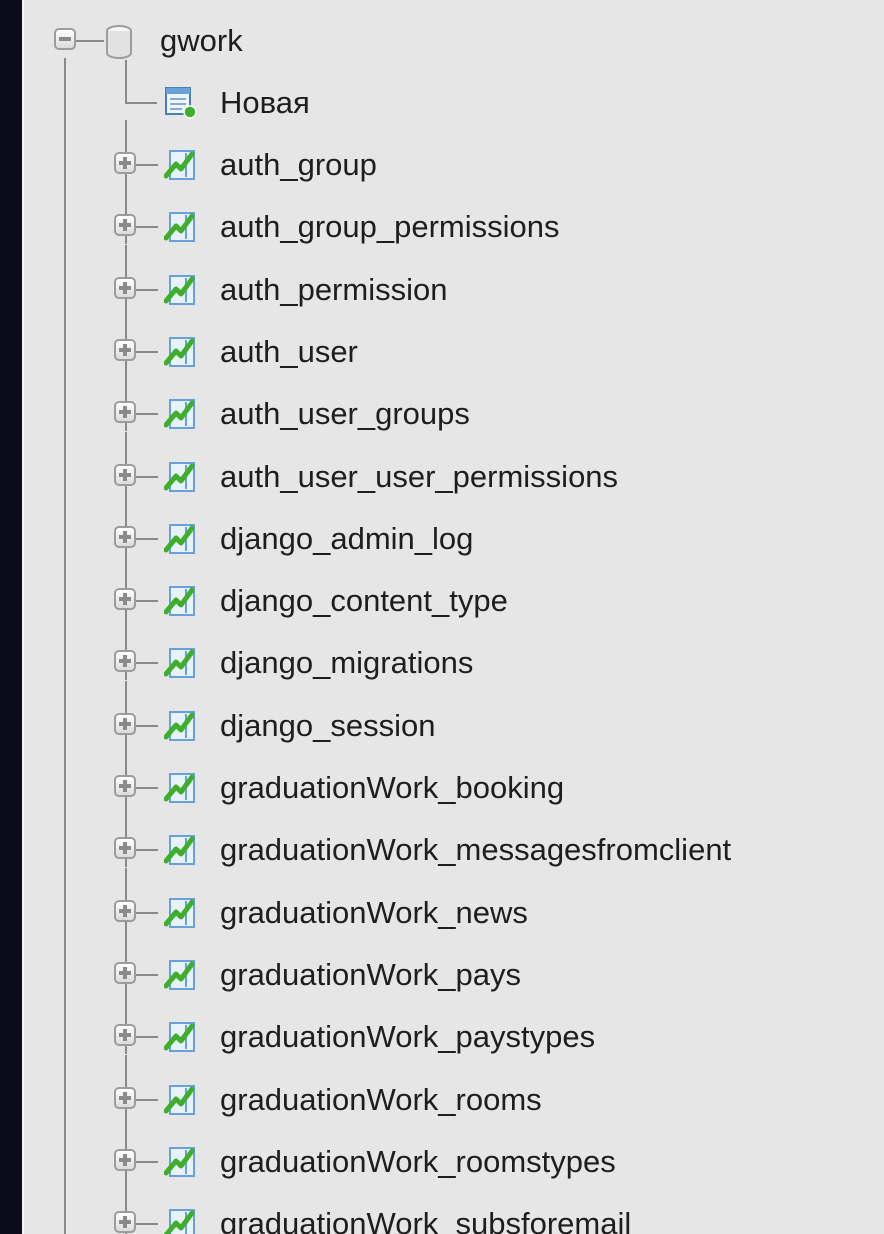 Image resolution: width=884 pixels, height=1234 pixels. What do you see at coordinates (298, 165) in the screenshot?
I see `table-name: auth_group` at bounding box center [298, 165].